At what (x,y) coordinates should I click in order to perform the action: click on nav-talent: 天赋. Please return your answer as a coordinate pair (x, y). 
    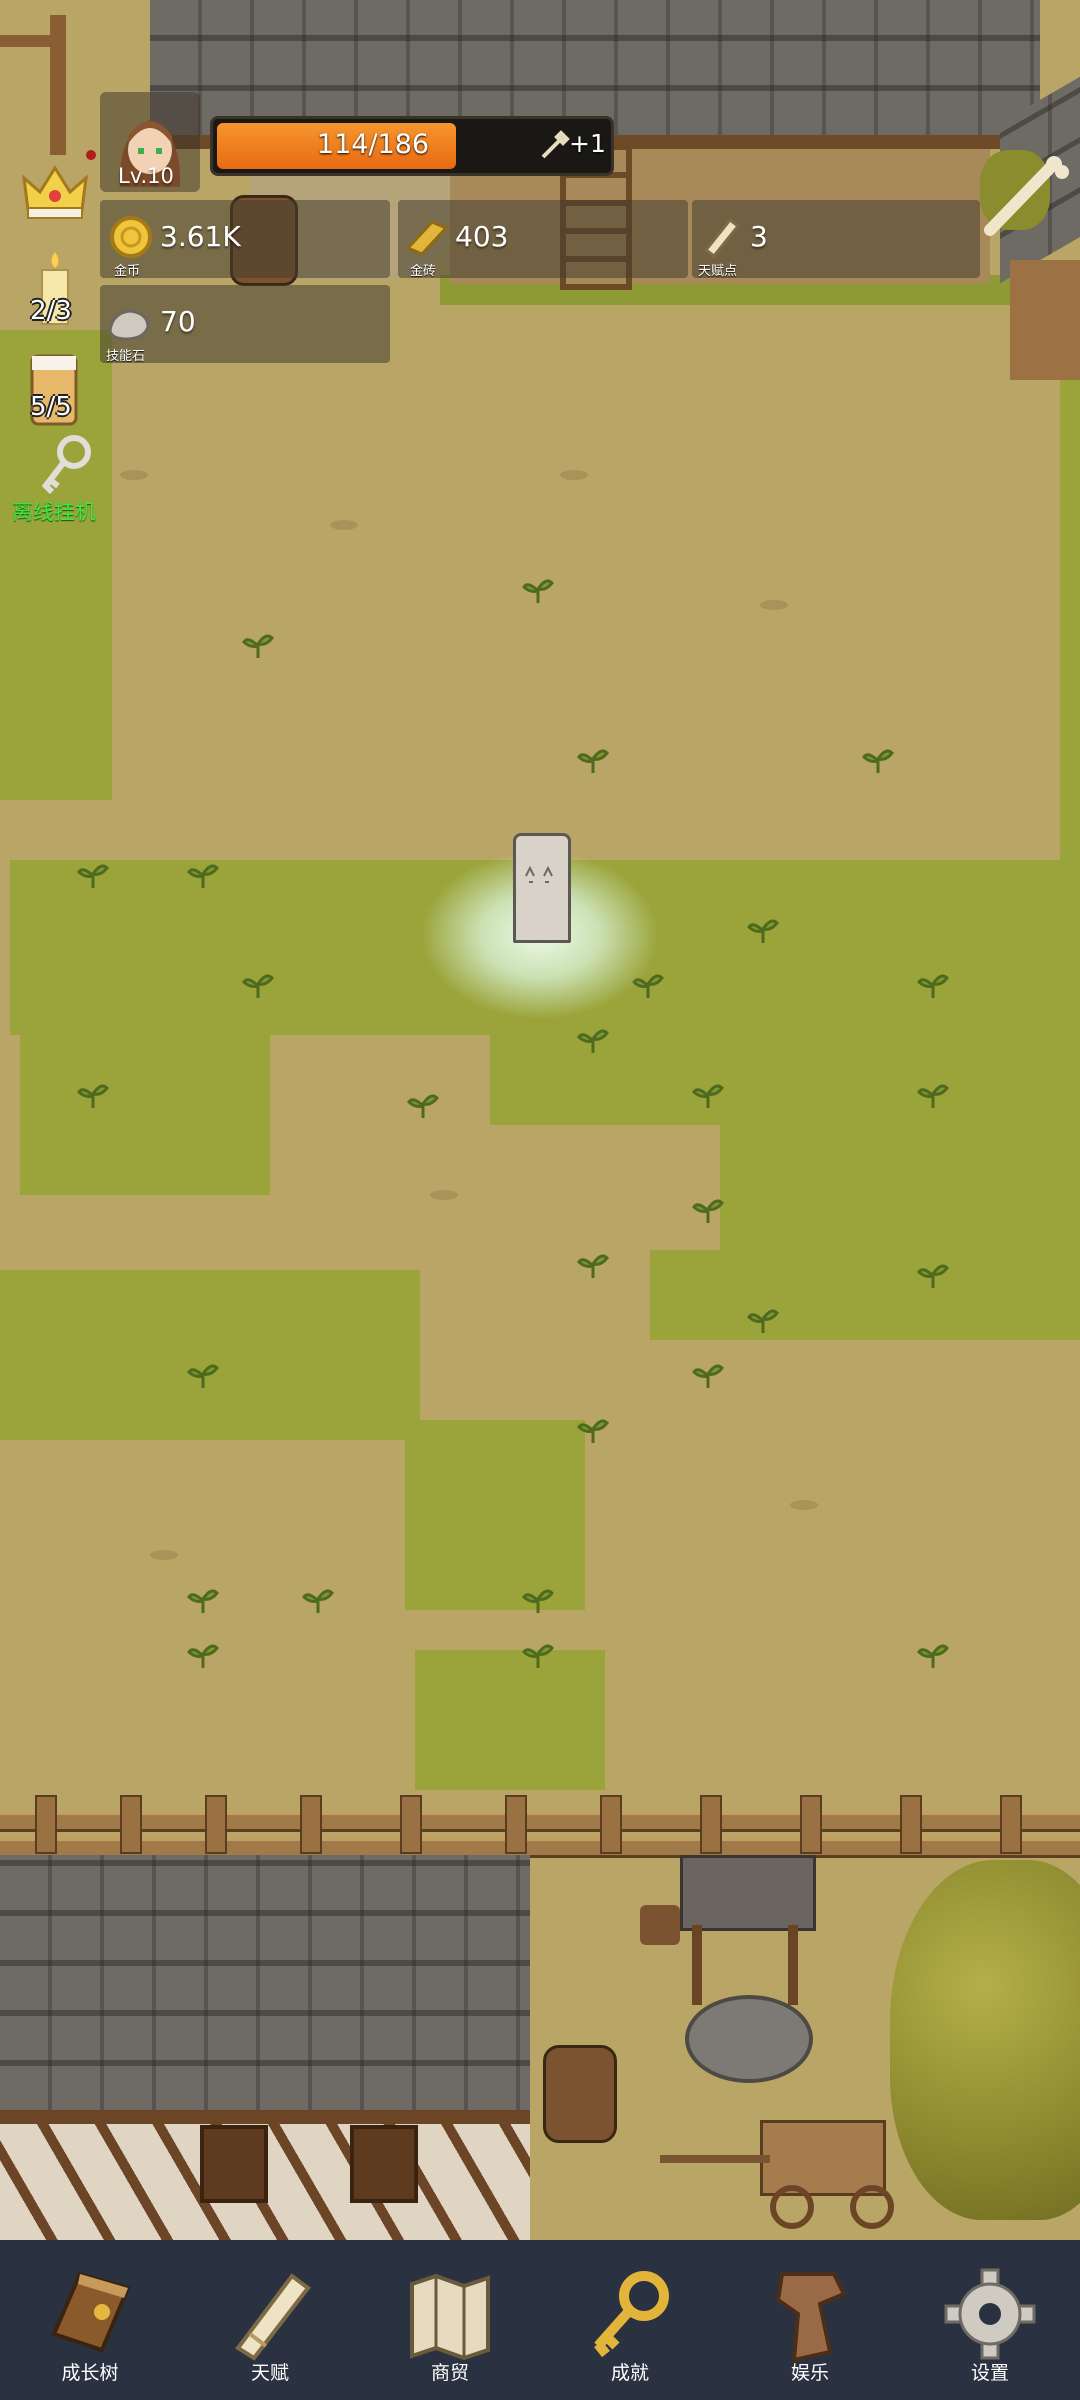
    Looking at the image, I should click on (270, 2320).